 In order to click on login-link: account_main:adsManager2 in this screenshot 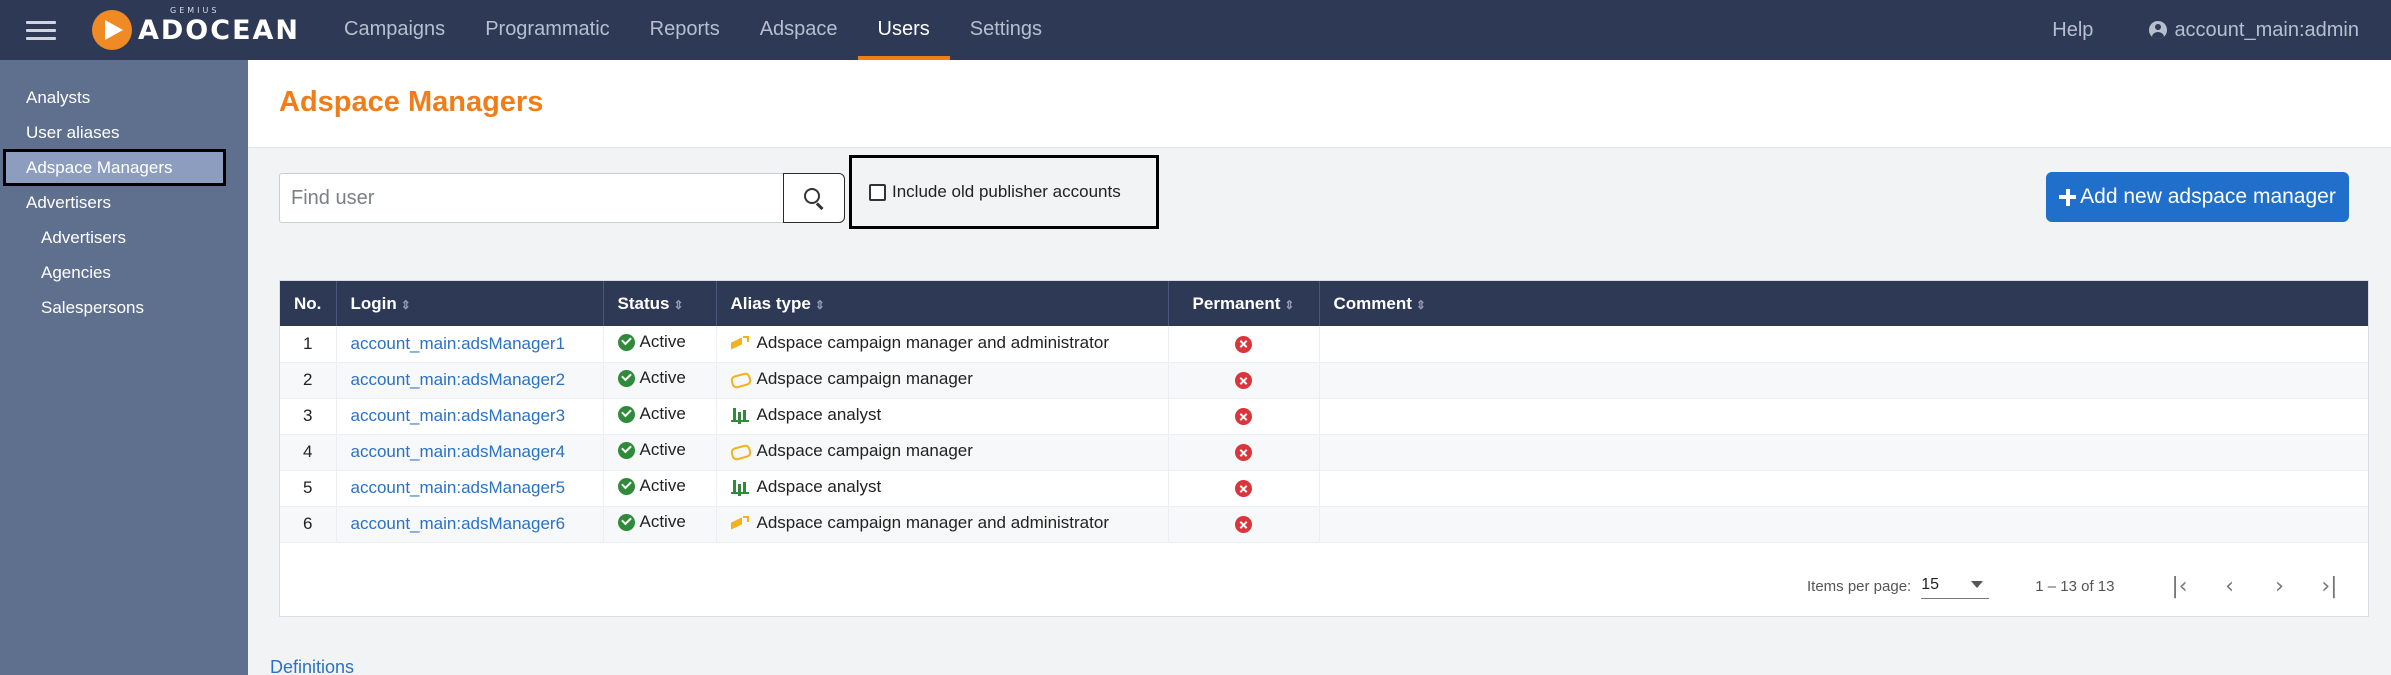, I will do `click(458, 379)`.